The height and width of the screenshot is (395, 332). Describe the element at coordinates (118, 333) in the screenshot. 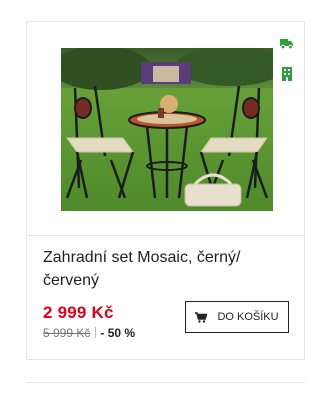

I see `discount-badge: - 50 %` at that location.